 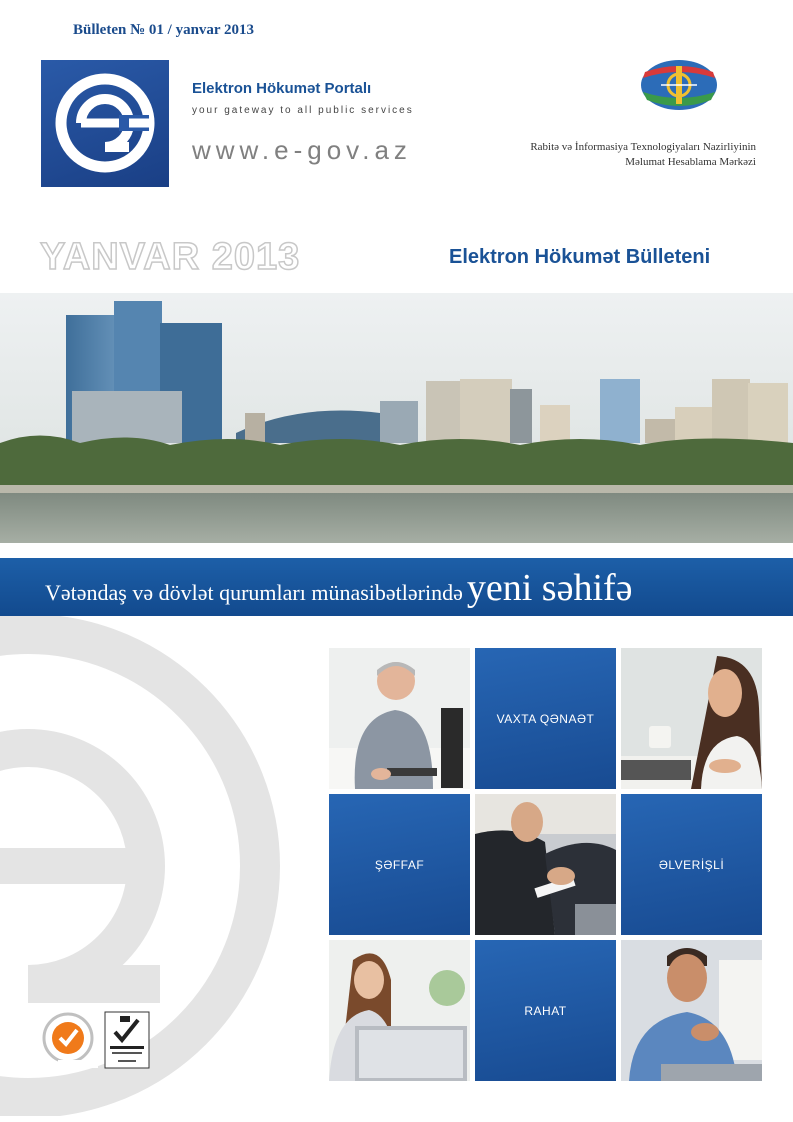 I want to click on egov-logo, so click(x=105, y=123).